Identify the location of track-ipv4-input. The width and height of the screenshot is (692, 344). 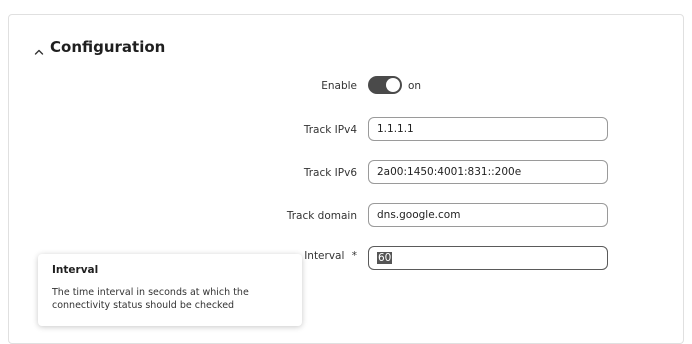
(488, 129).